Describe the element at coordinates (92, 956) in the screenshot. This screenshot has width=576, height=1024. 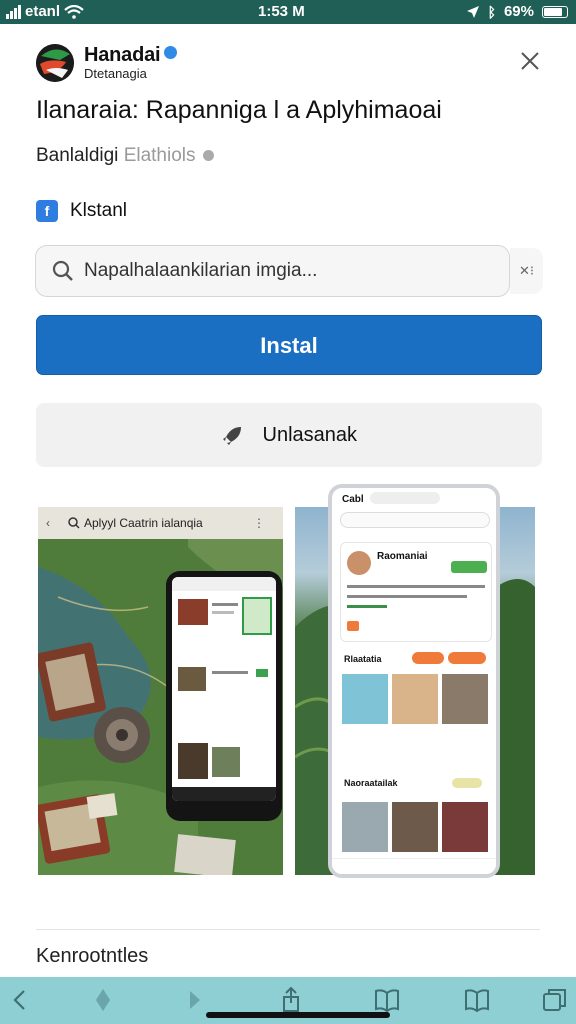
I see `section-heading: Kenrootntles` at that location.